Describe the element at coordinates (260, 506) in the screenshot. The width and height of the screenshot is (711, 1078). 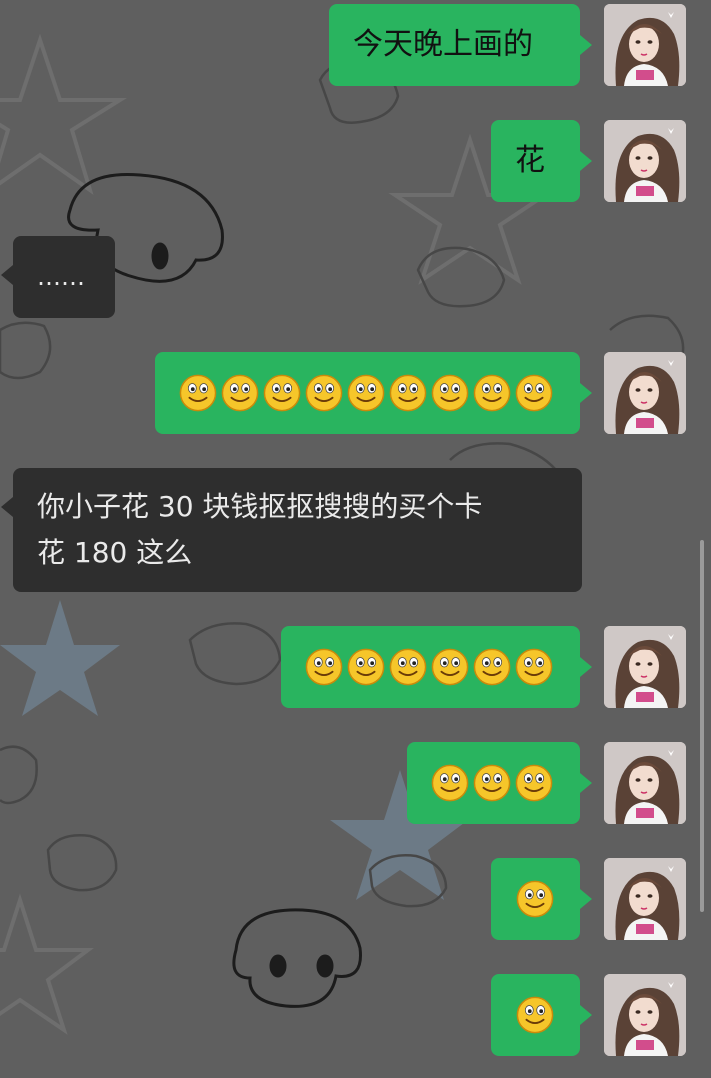
I see `message-text-line: 你小子花 30 块钱抠抠搜搜的买个卡` at that location.